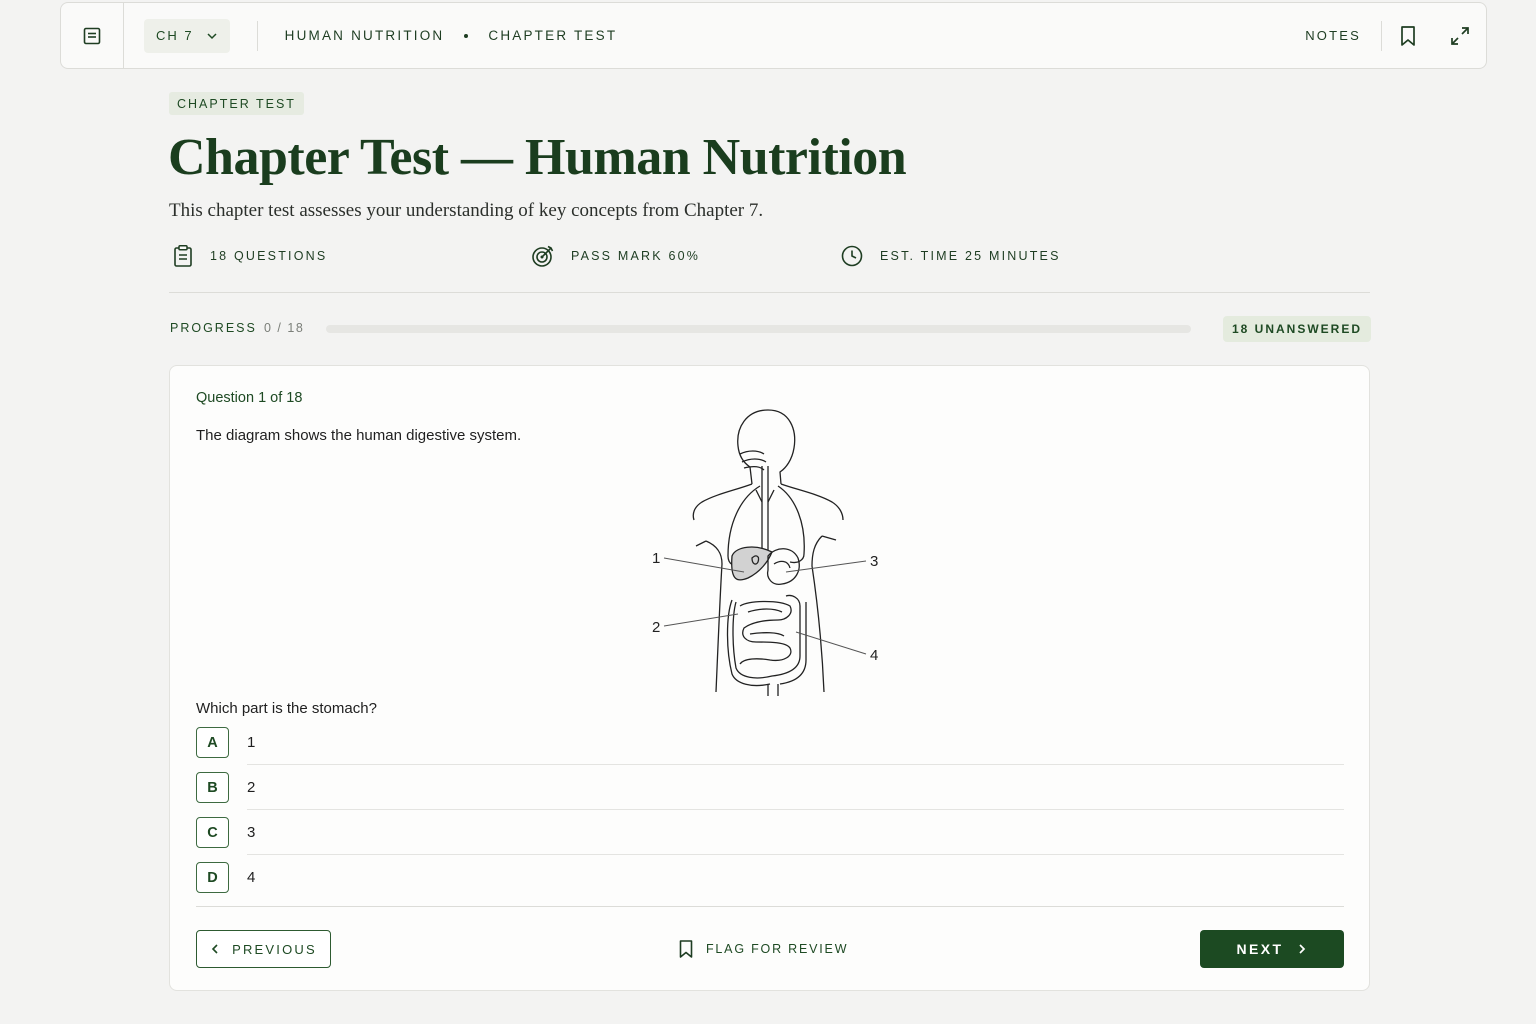  What do you see at coordinates (1297, 329) in the screenshot?
I see `unanswered-badge: 18 UNANSWERED` at bounding box center [1297, 329].